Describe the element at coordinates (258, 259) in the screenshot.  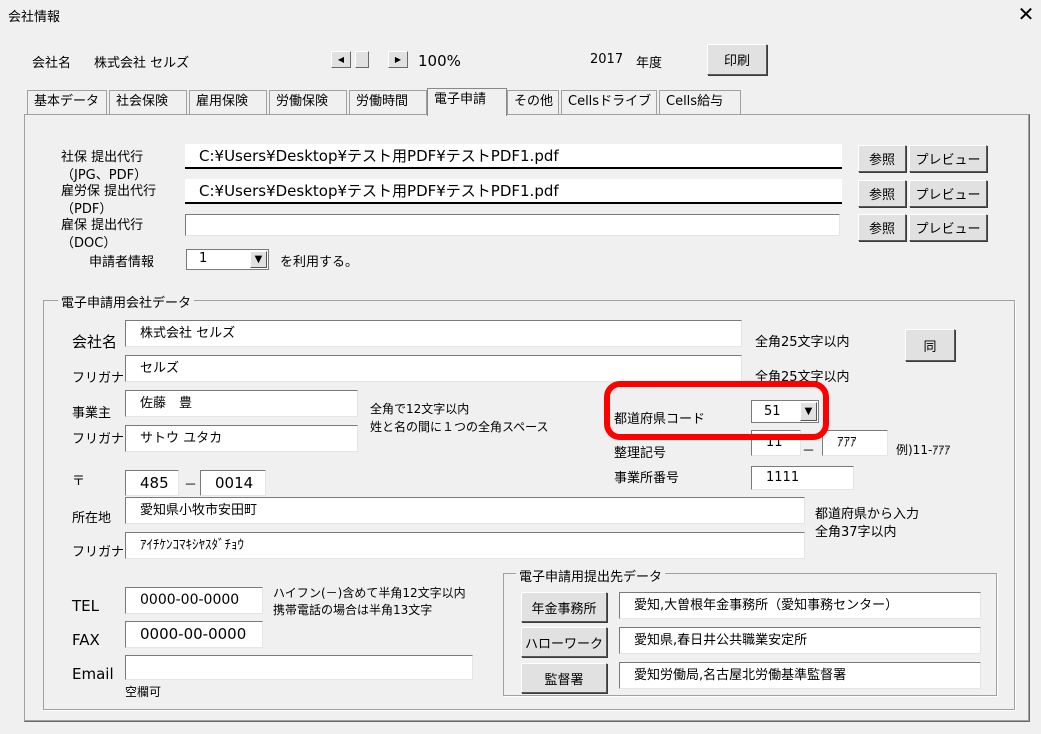
I see `chevron-down-icon: ▼` at that location.